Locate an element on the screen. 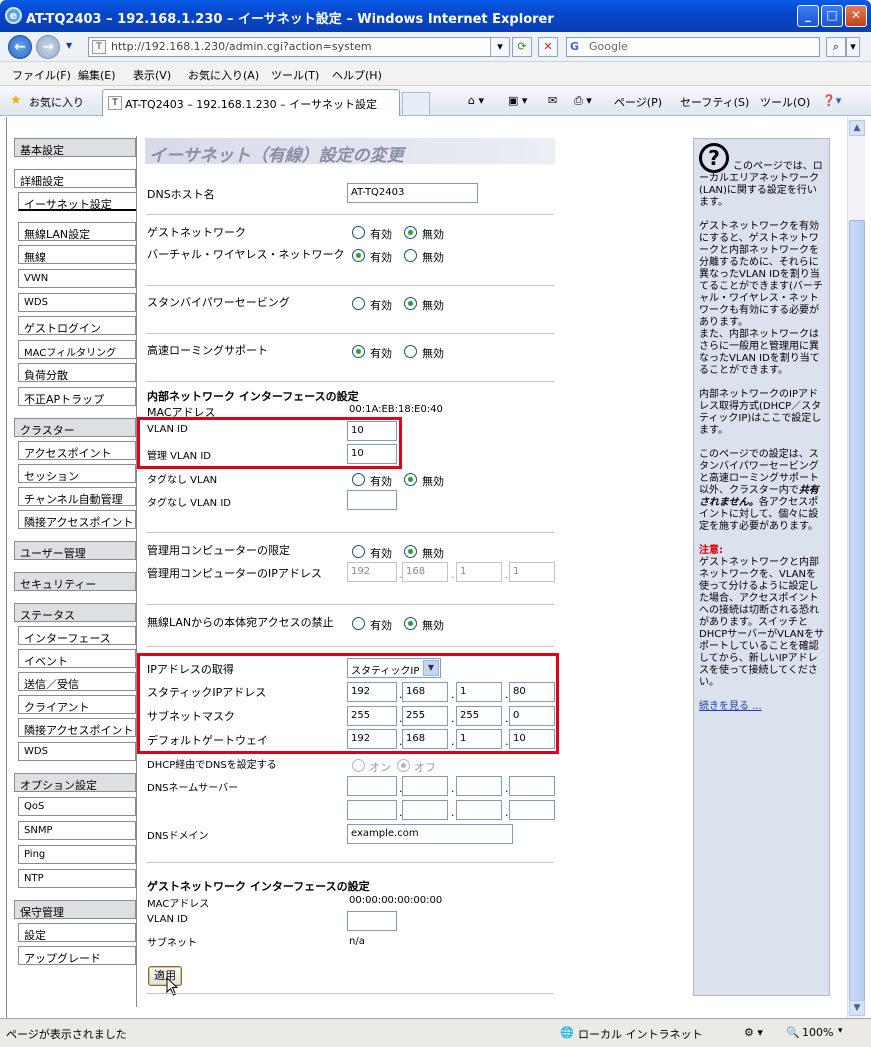 The image size is (871, 1047). refresh-icon: ⟳ is located at coordinates (522, 47).